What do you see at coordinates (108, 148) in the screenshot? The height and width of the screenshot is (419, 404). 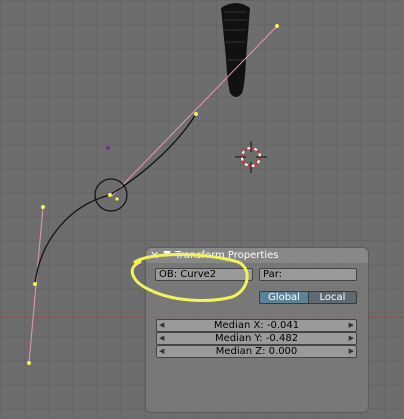 I see `object-origin-dot` at bounding box center [108, 148].